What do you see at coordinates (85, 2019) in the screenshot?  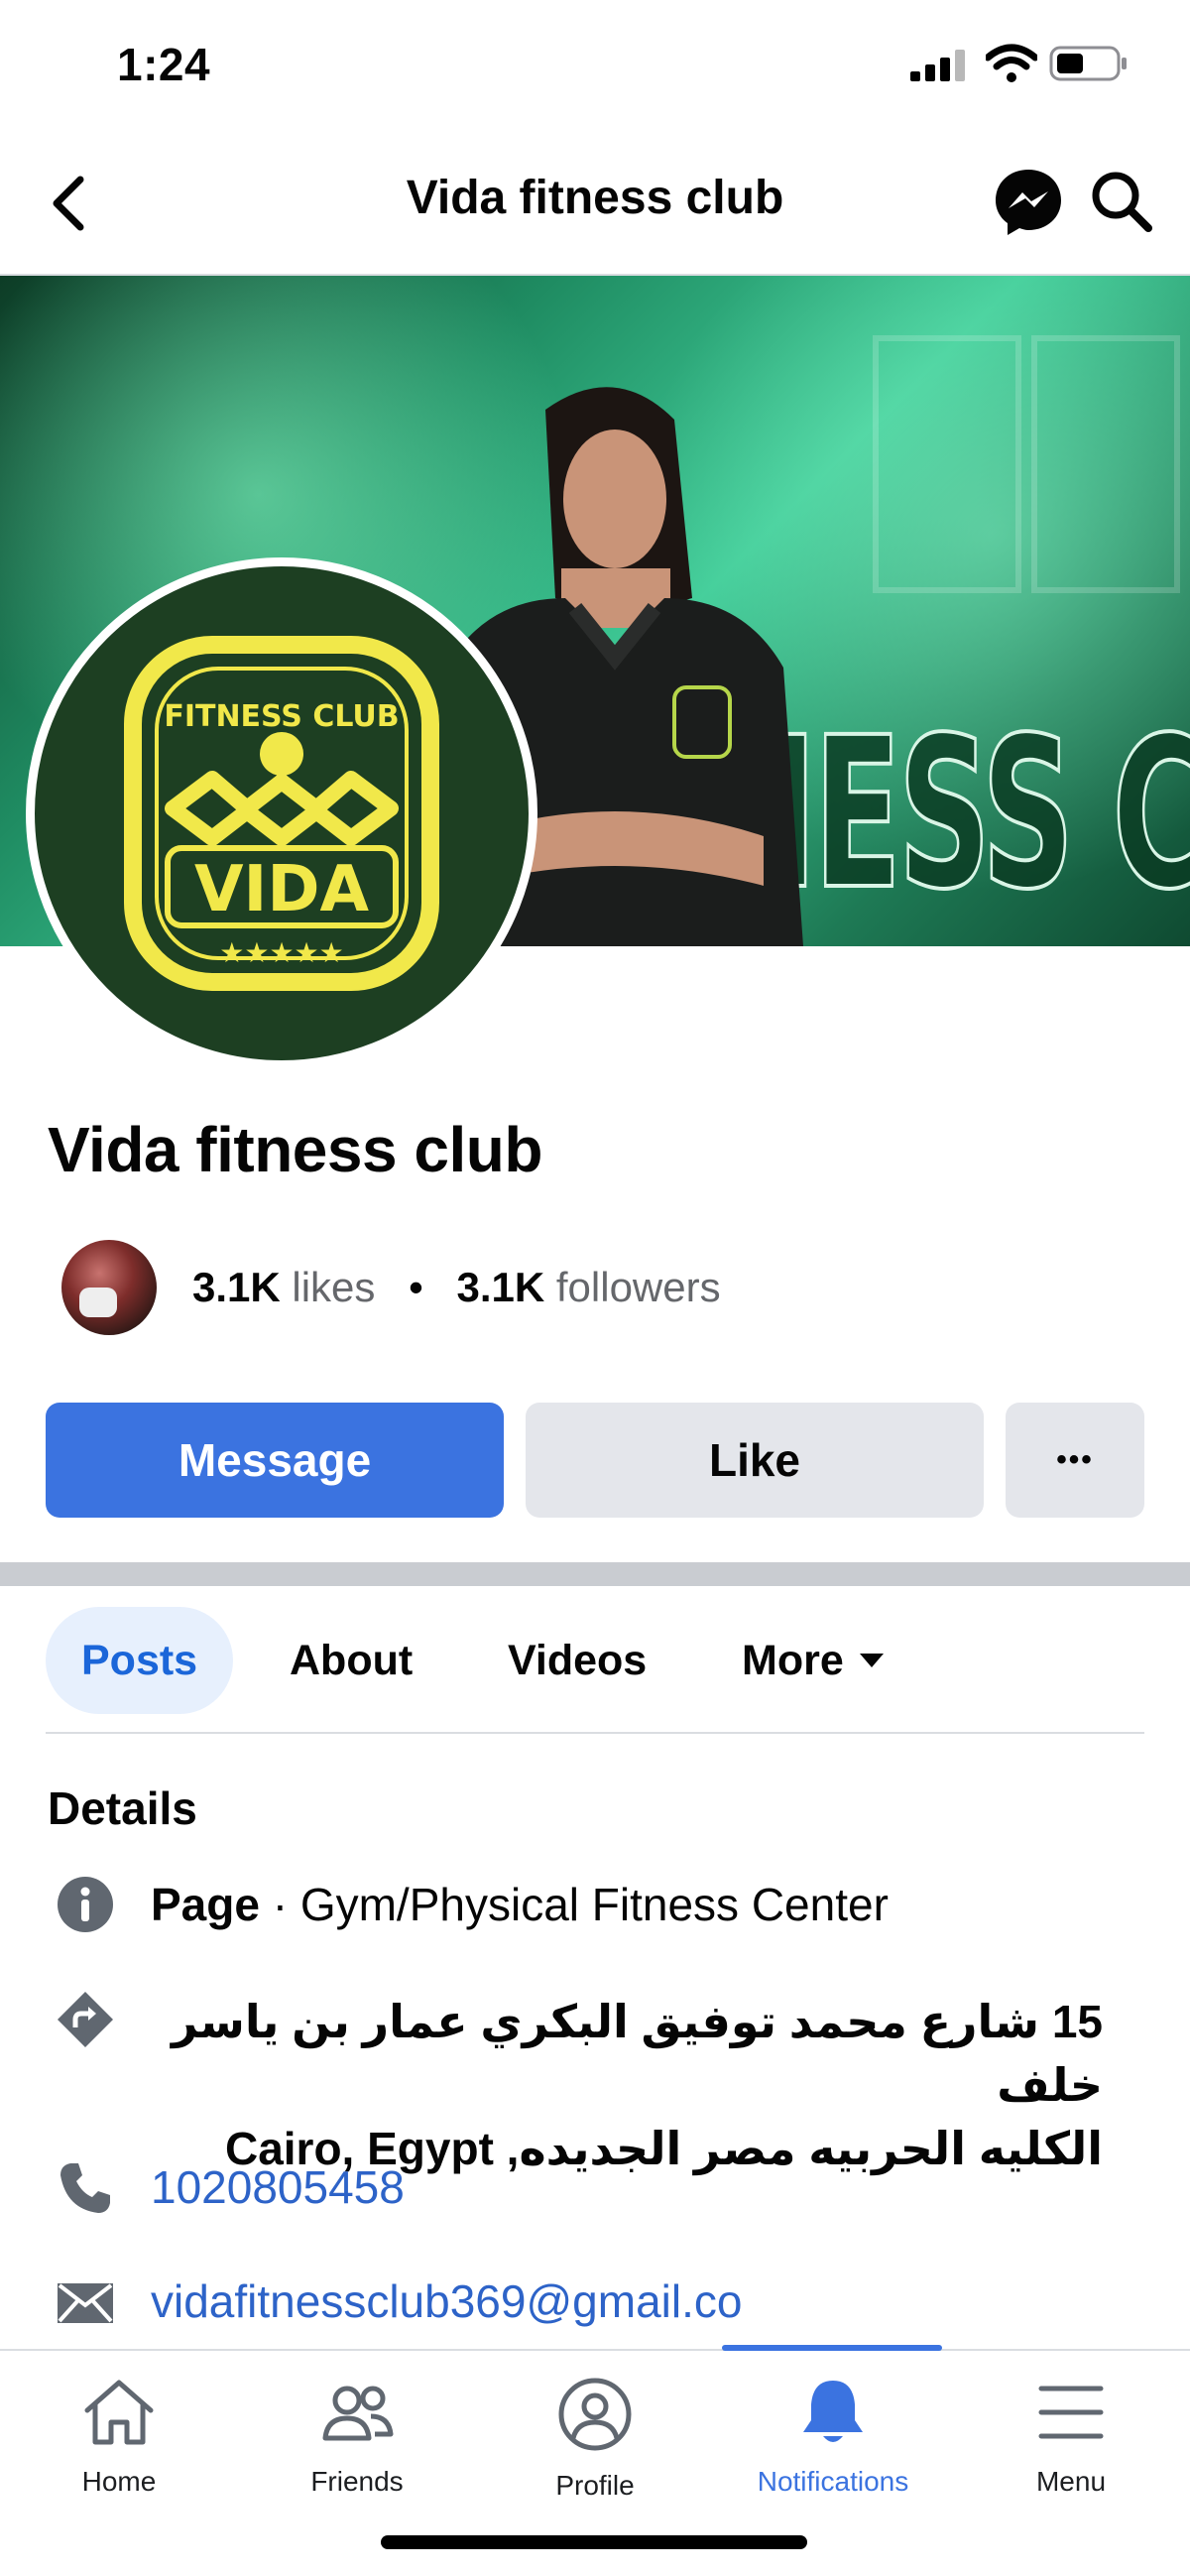 I see `directions-icon` at bounding box center [85, 2019].